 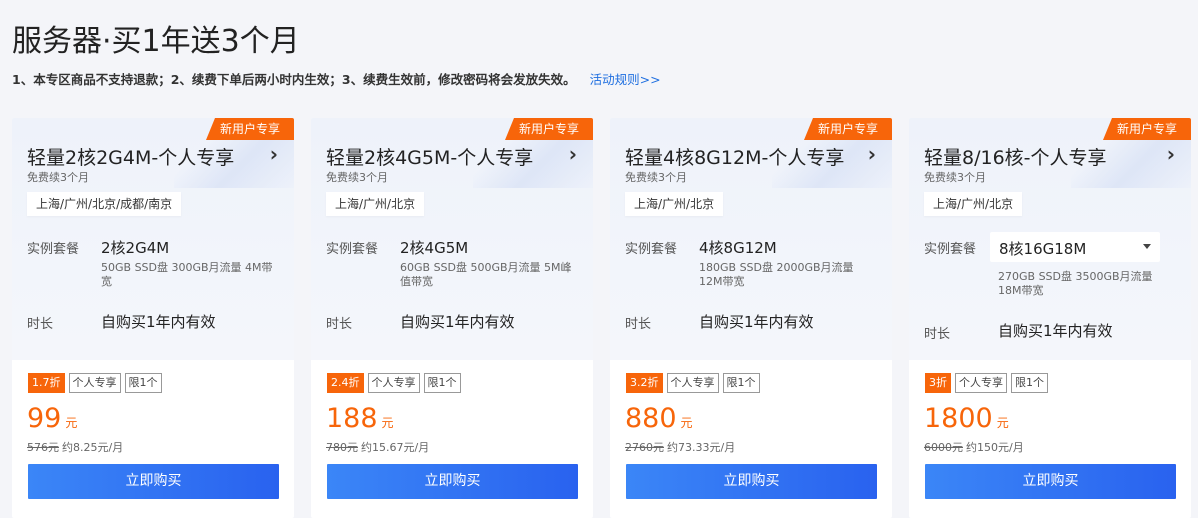 I want to click on tag-row: 3.2折 个人专享 限1个, so click(x=693, y=383).